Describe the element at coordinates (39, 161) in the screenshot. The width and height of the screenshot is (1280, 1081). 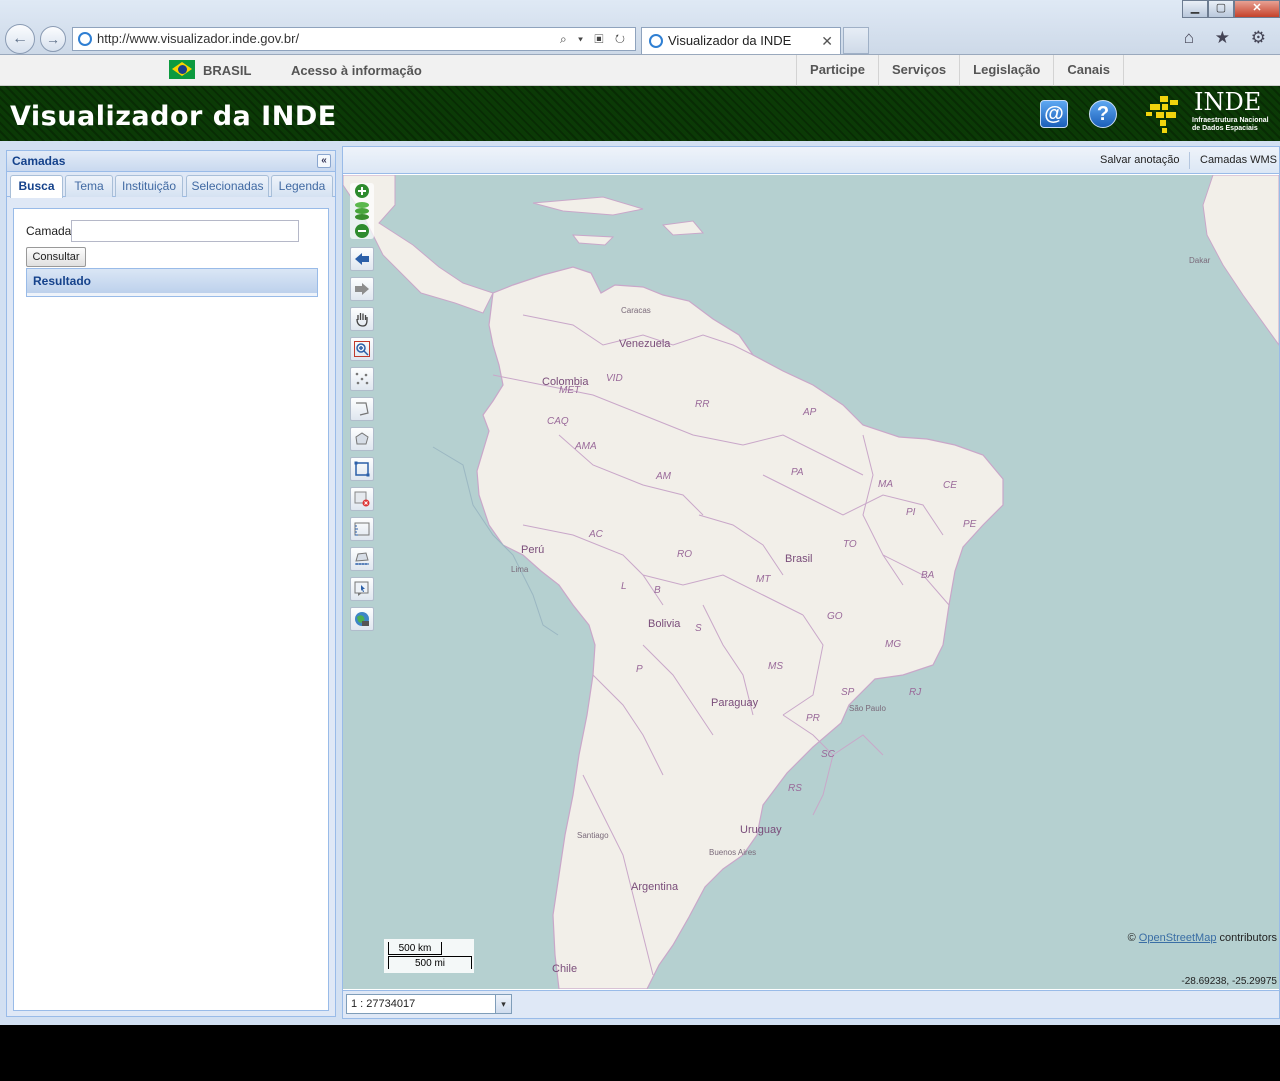
I see `layers-panel-title: Camadas` at that location.